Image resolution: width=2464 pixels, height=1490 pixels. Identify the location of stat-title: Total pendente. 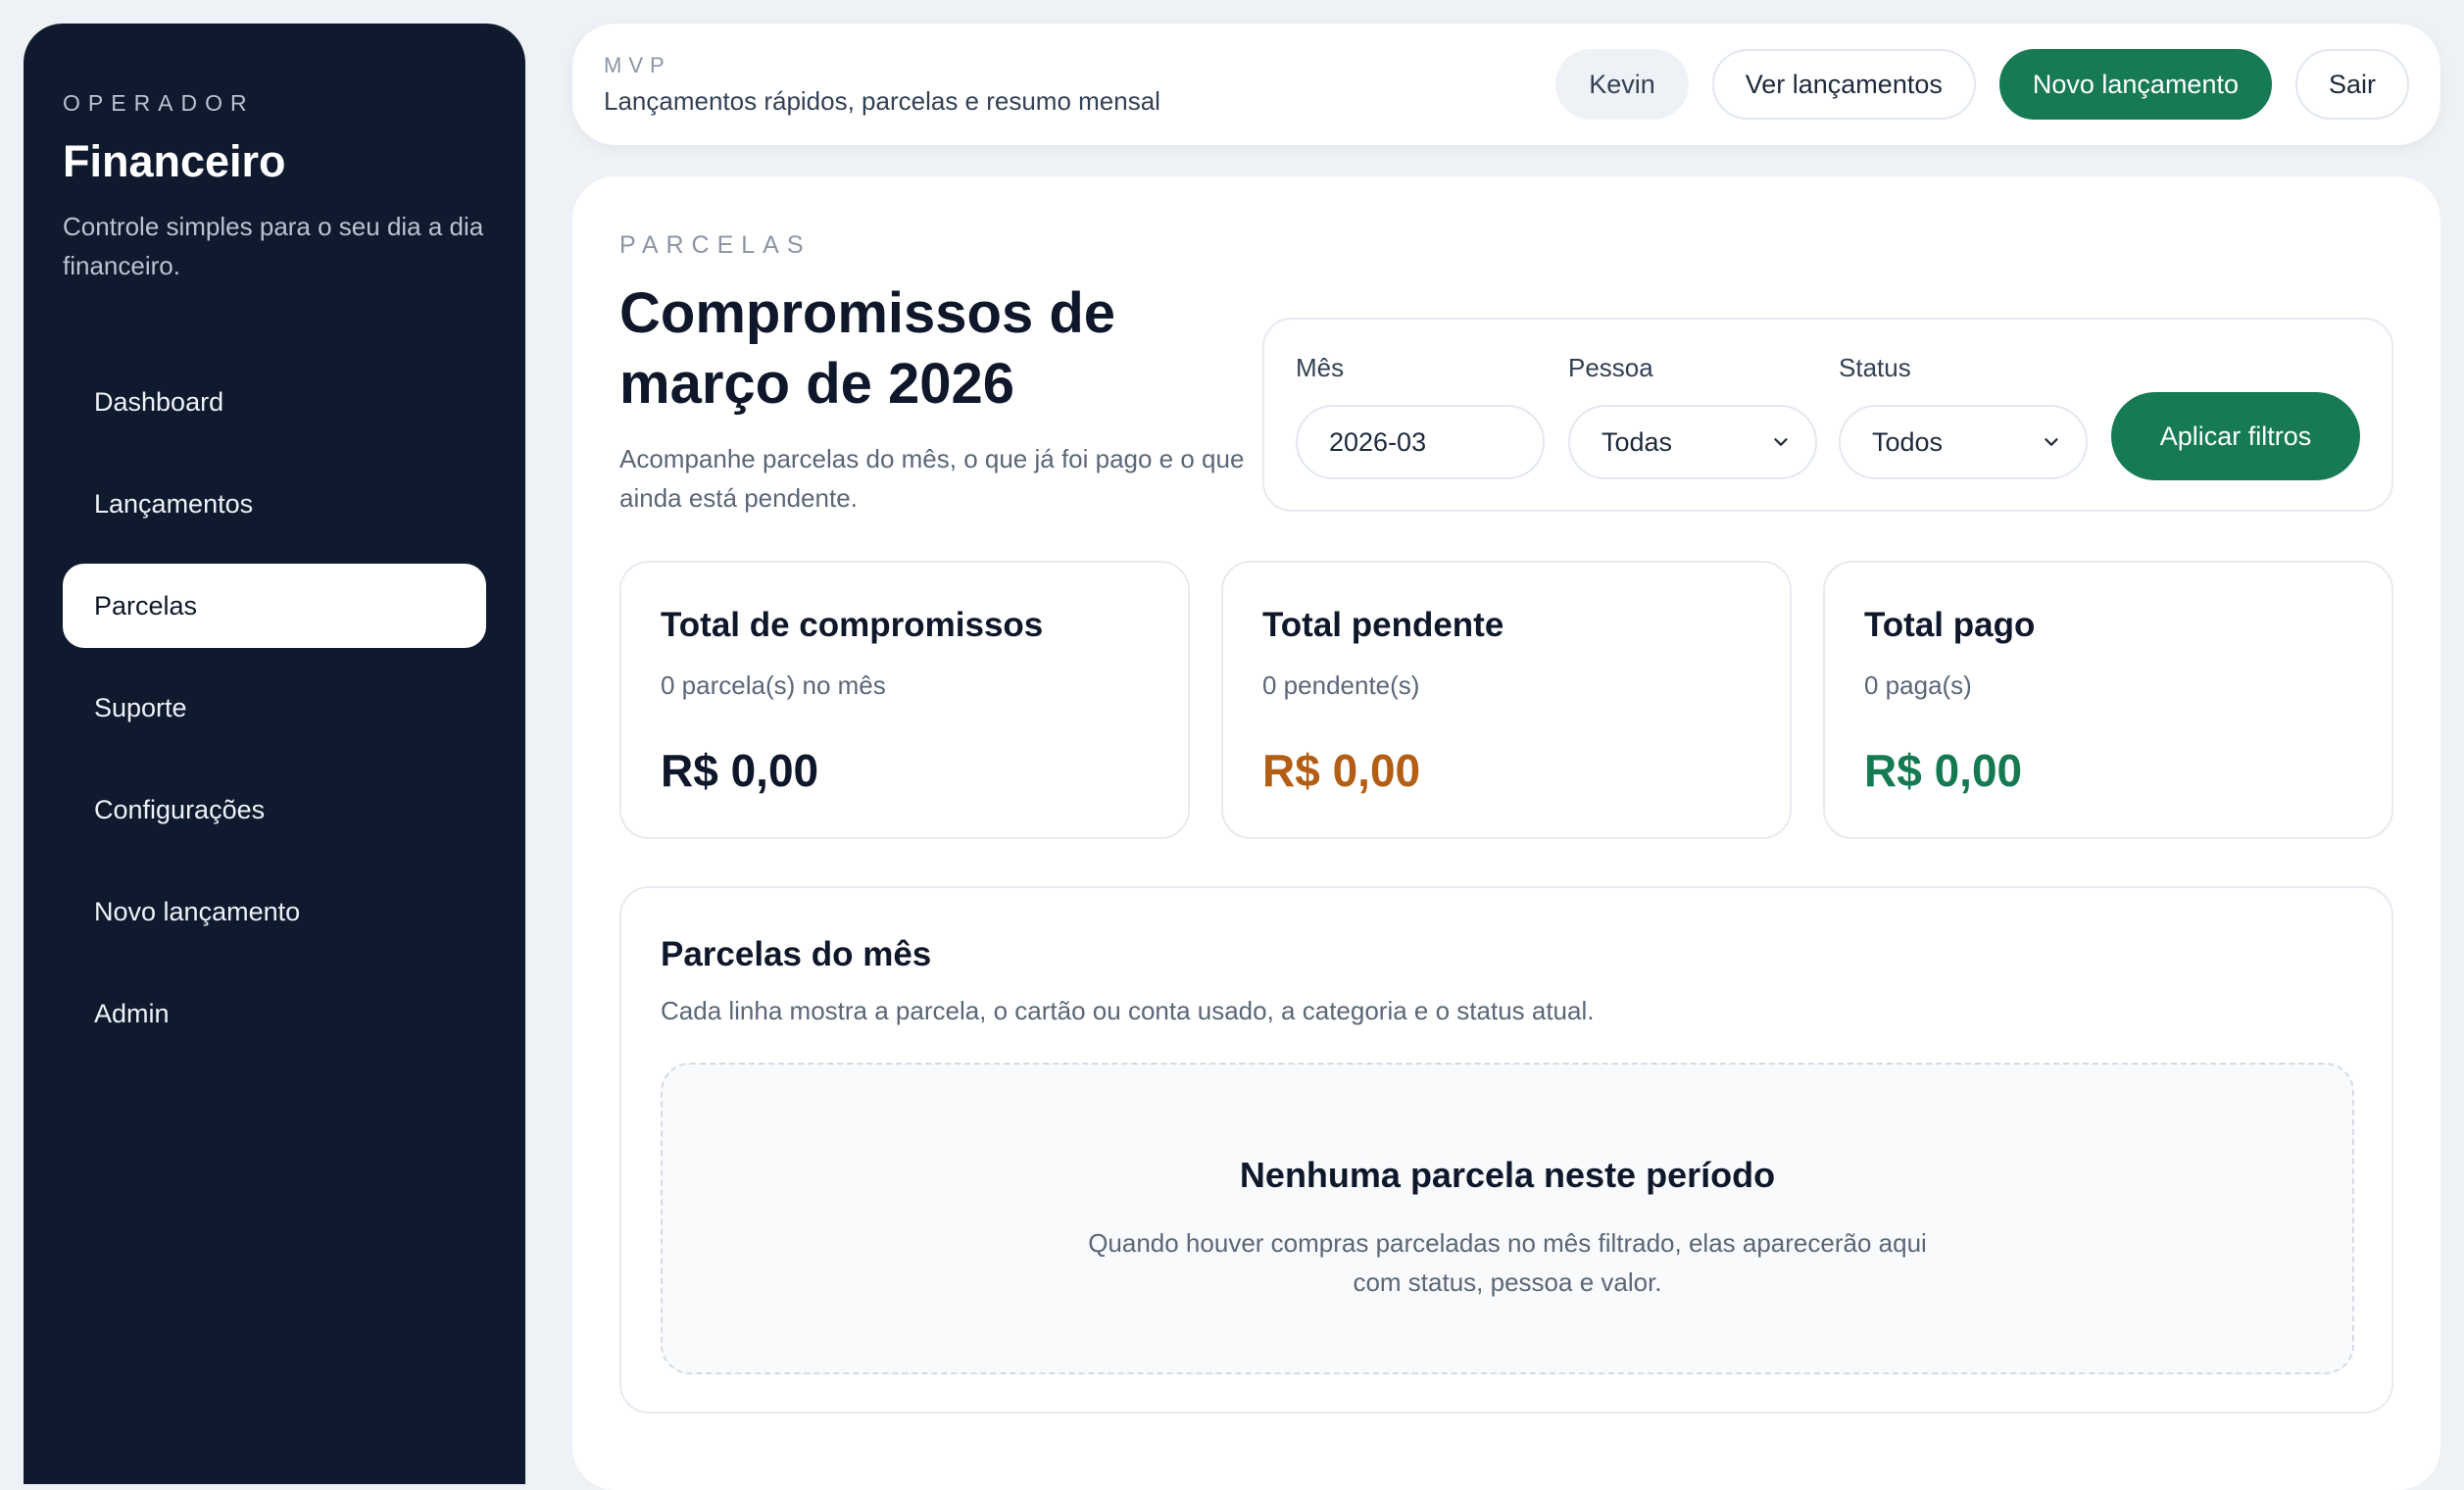
(1383, 625).